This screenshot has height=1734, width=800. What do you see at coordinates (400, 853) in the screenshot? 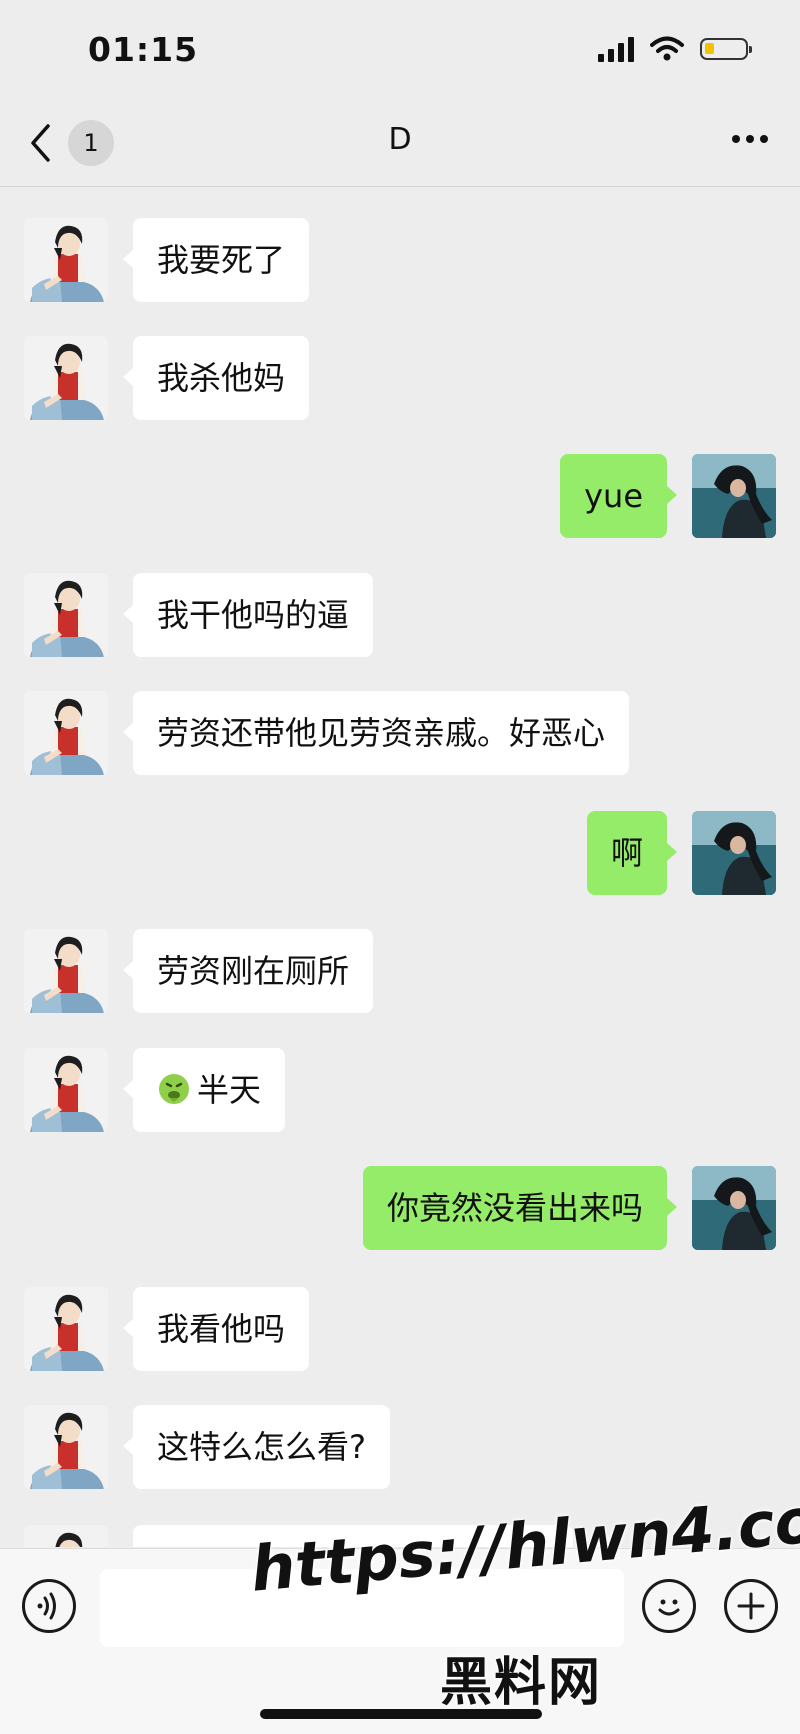
I see `message-row: 啊` at bounding box center [400, 853].